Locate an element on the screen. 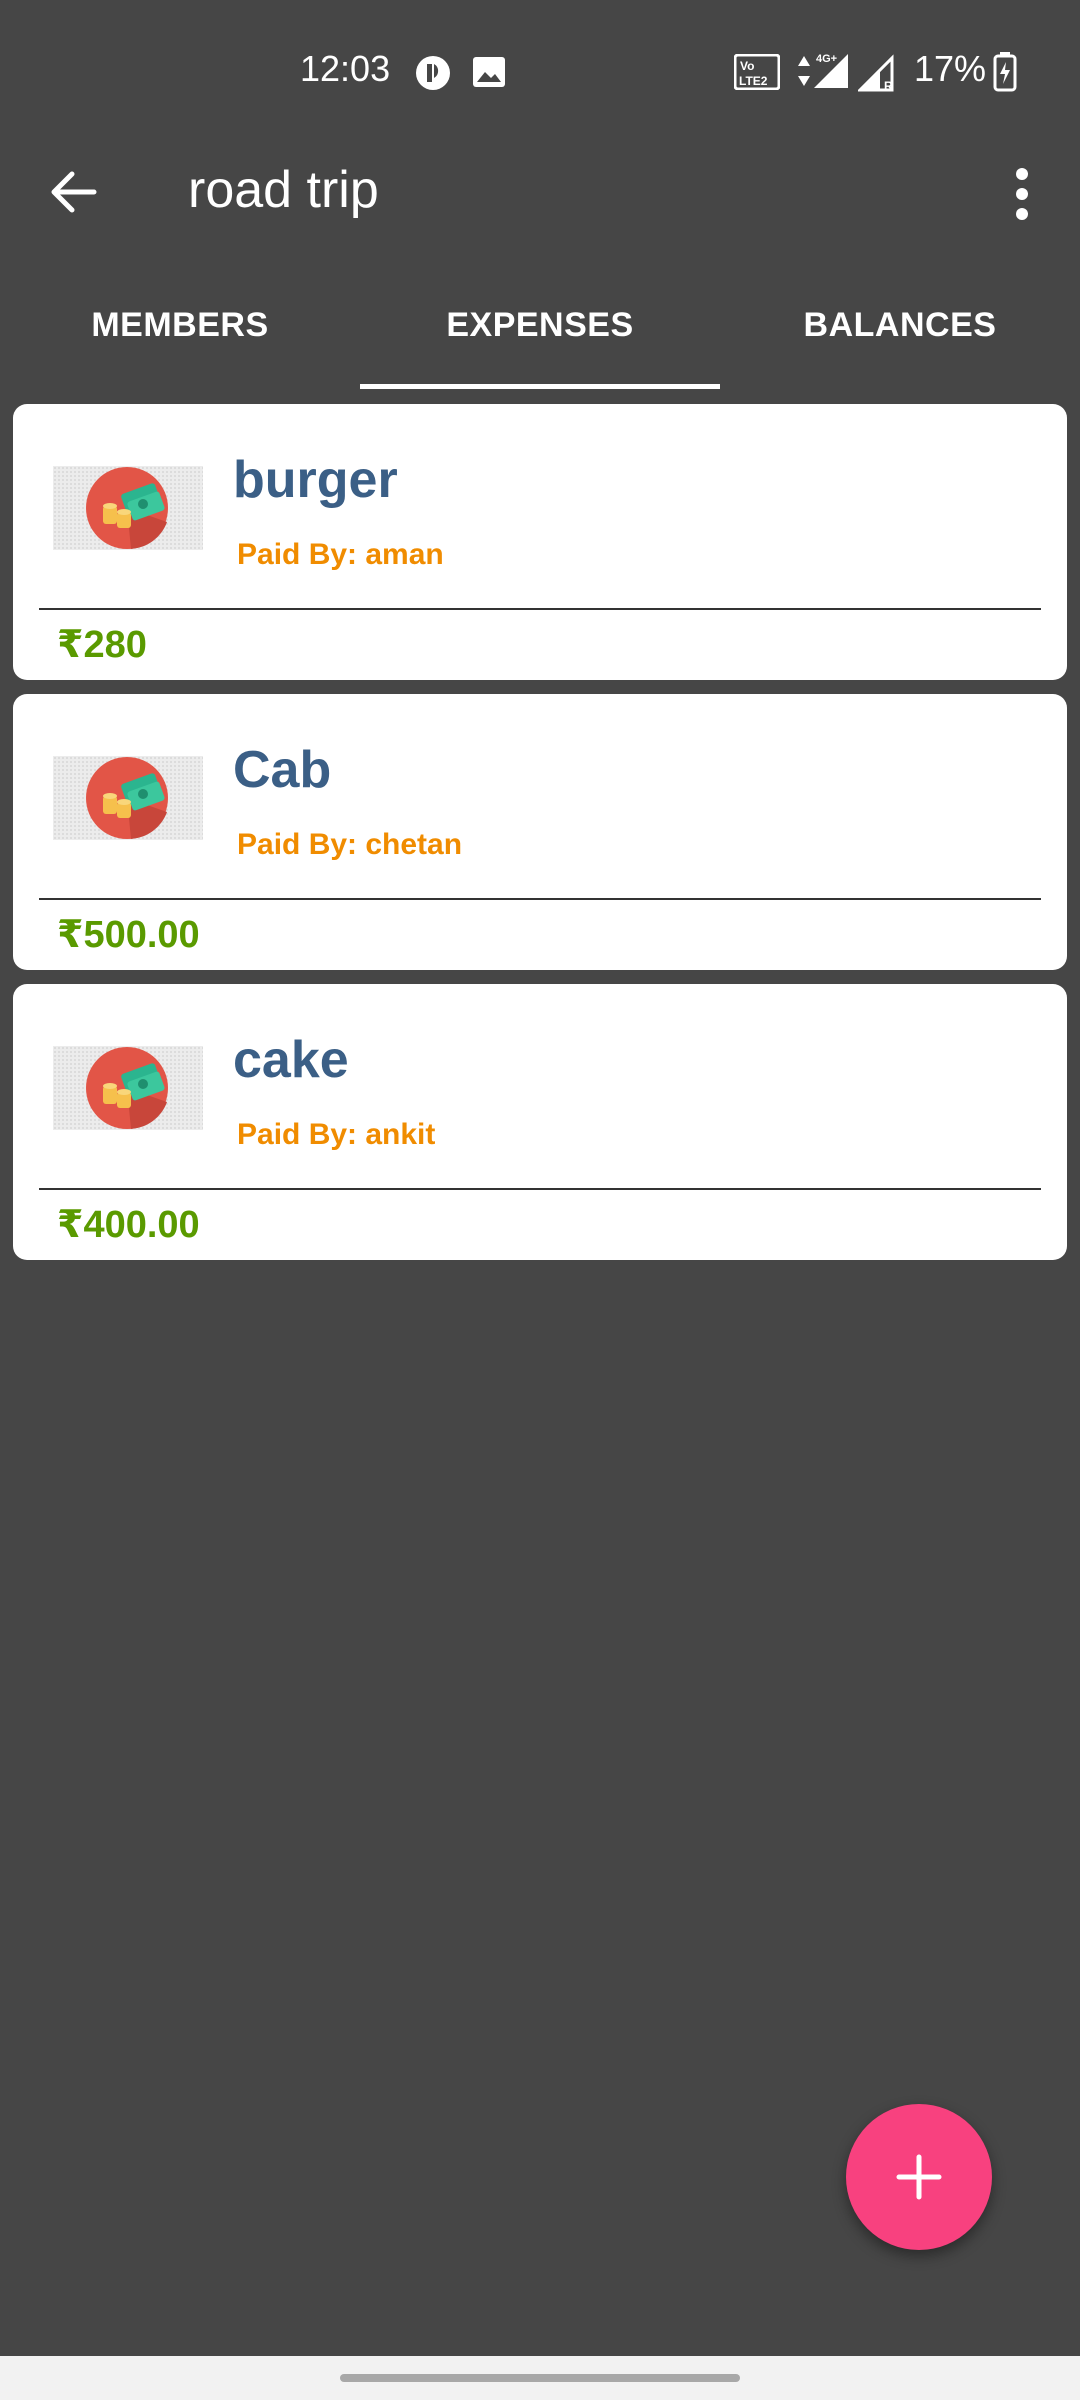  tab-members: MEMBERS is located at coordinates (180, 325).